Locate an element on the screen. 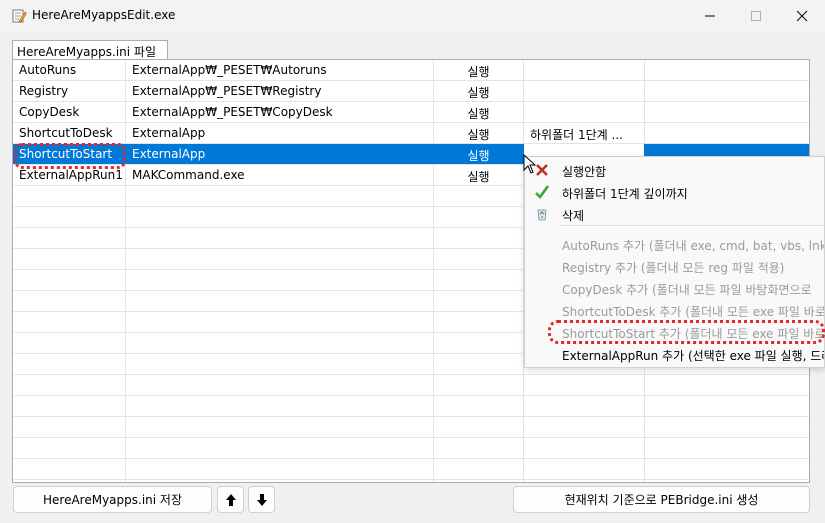 This screenshot has width=825, height=523. highlight-outline is located at coordinates (70, 156).